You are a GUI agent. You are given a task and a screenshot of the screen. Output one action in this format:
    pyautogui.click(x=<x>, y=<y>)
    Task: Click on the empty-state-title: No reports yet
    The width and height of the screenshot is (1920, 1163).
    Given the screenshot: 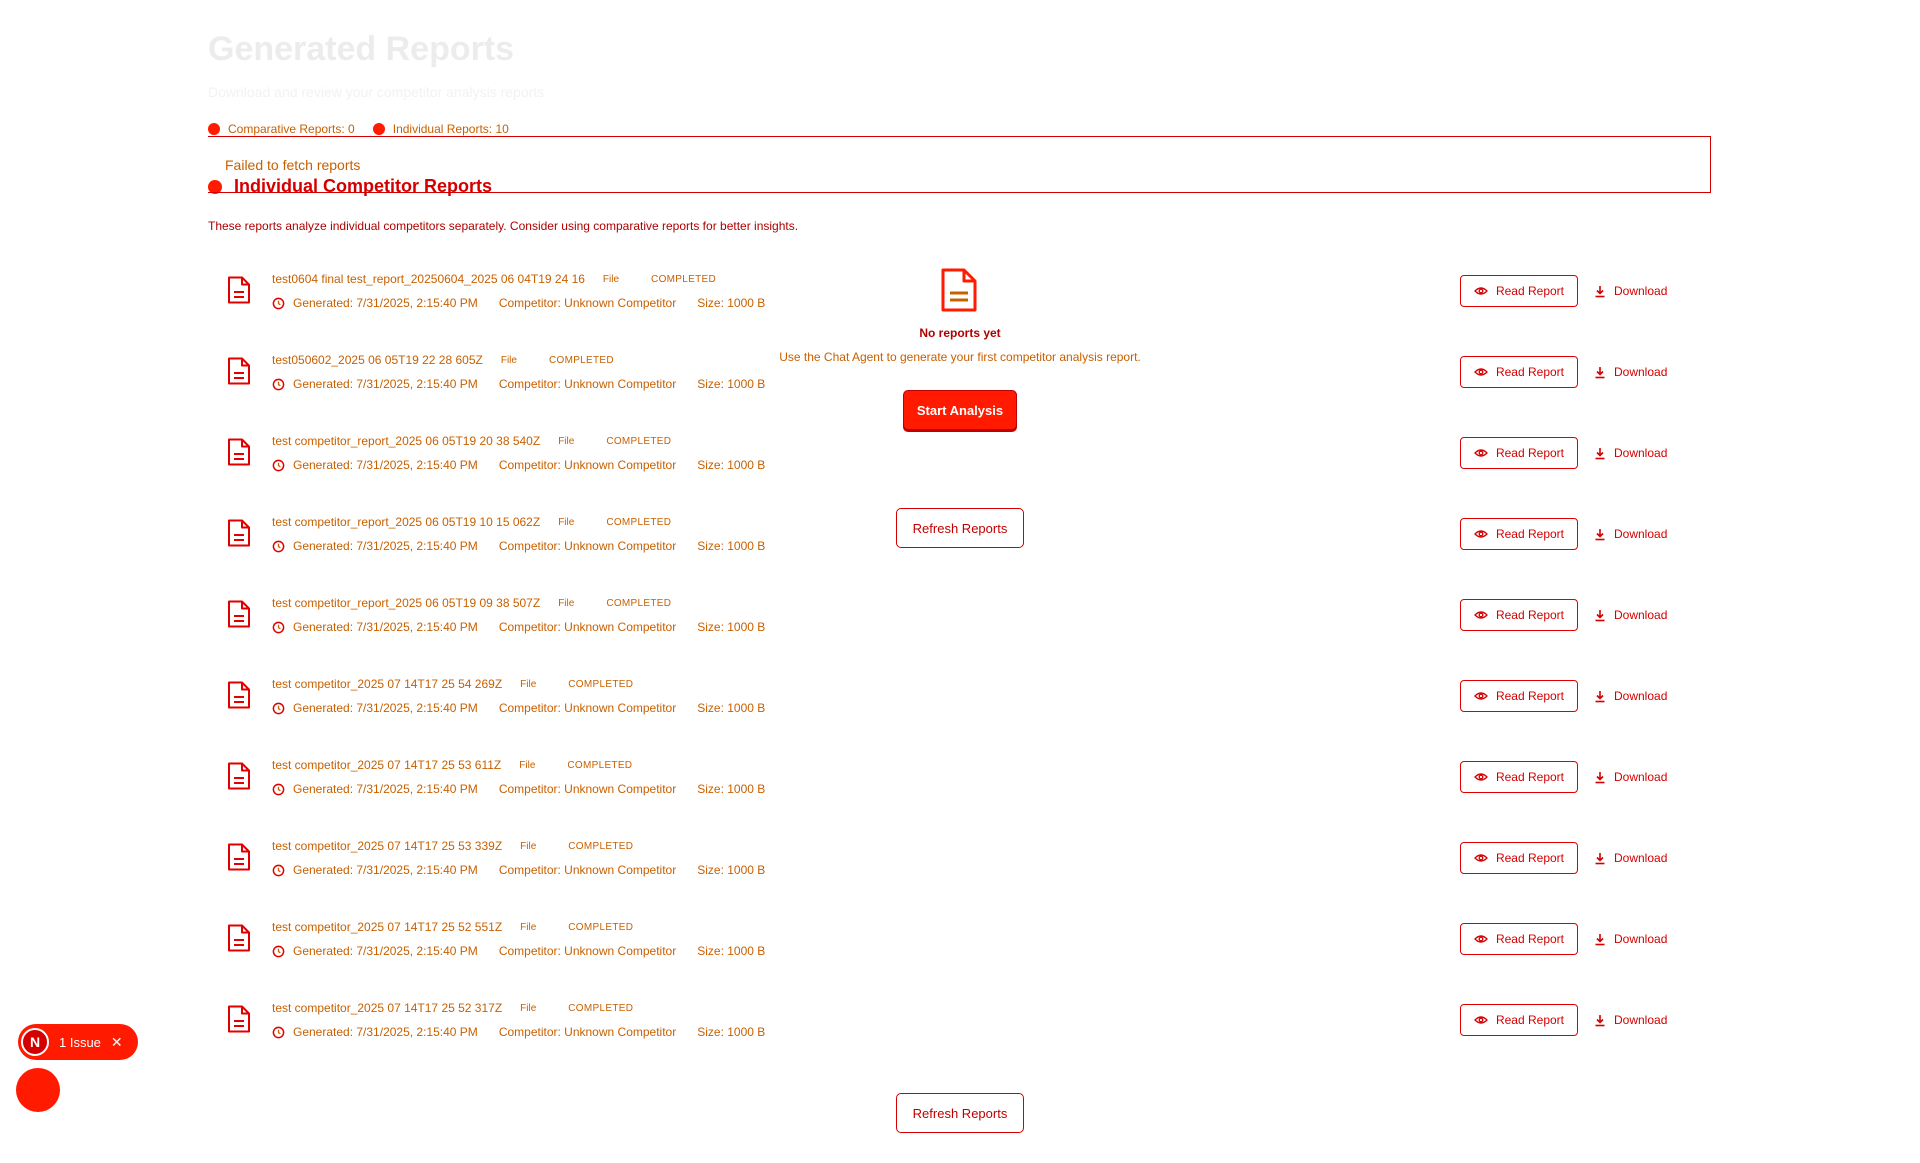 What is the action you would take?
    pyautogui.click(x=960, y=333)
    